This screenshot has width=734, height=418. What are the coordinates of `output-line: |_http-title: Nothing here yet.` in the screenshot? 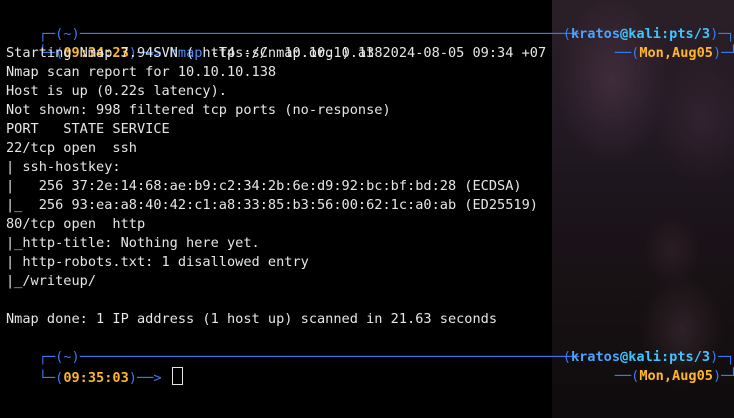 It's located at (133, 243).